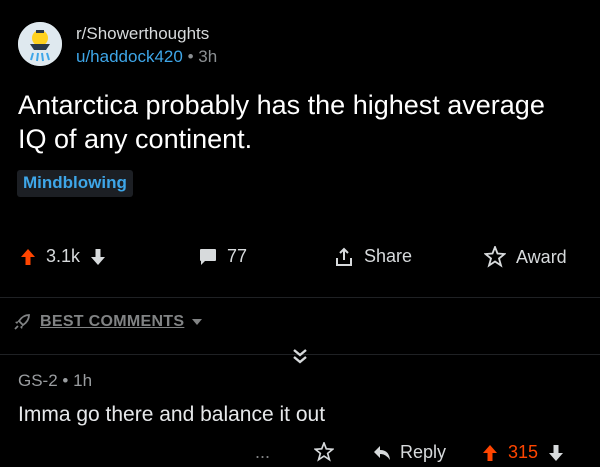  What do you see at coordinates (208, 256) in the screenshot?
I see `comment-bubble-icon` at bounding box center [208, 256].